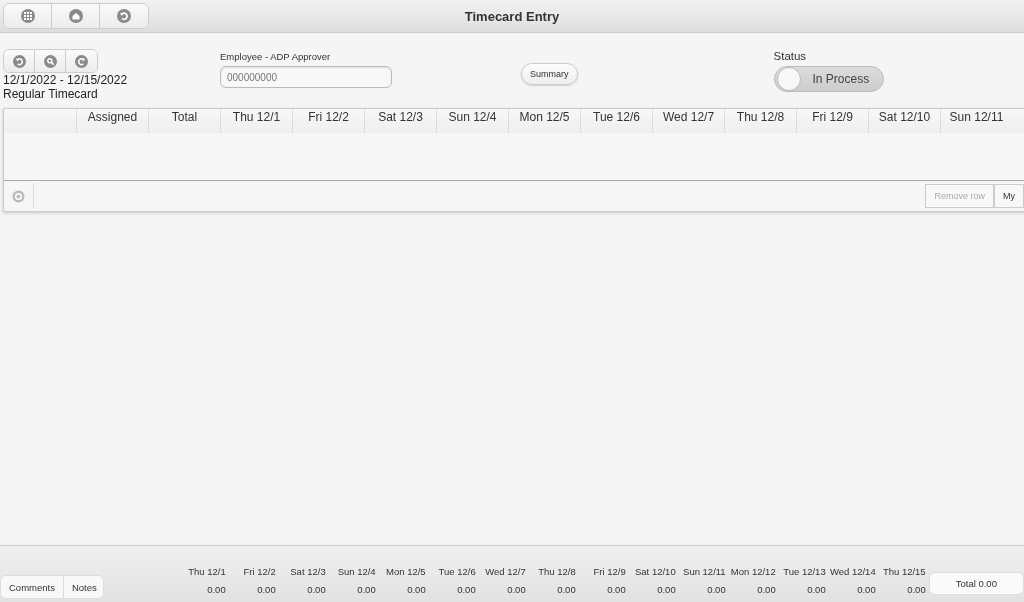 The image size is (1024, 602). What do you see at coordinates (50, 94) in the screenshot?
I see `timecard-type: Regular Timecard` at bounding box center [50, 94].